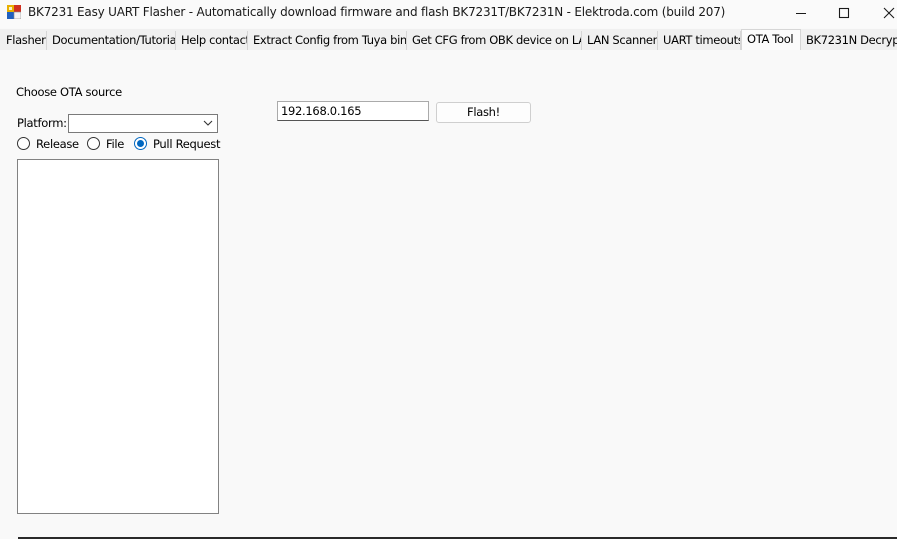 The width and height of the screenshot is (897, 539). What do you see at coordinates (889, 13) in the screenshot?
I see `close-icon` at bounding box center [889, 13].